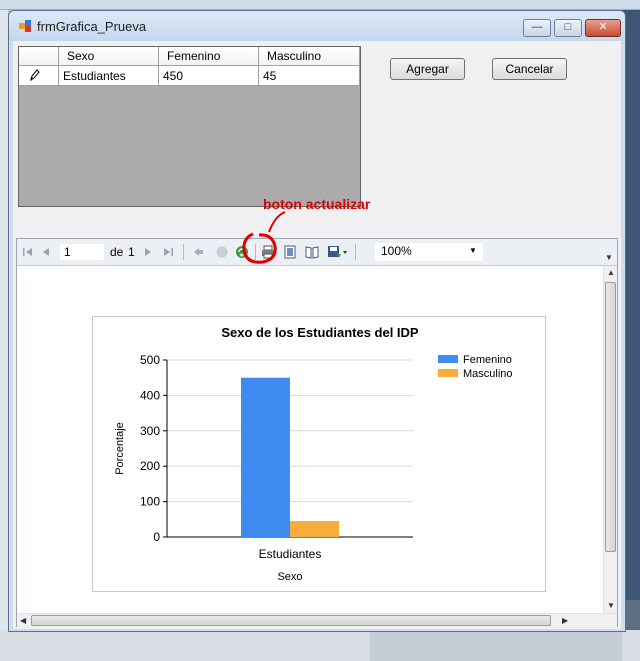 The width and height of the screenshot is (640, 661). I want to click on form-icon, so click(25, 26).